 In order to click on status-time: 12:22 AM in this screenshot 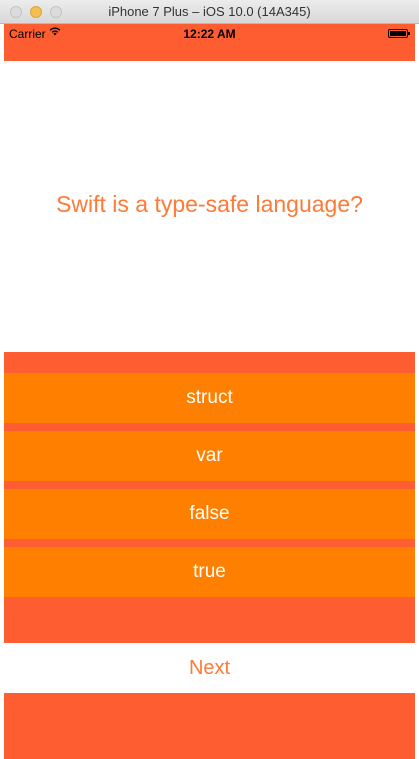, I will do `click(209, 34)`.